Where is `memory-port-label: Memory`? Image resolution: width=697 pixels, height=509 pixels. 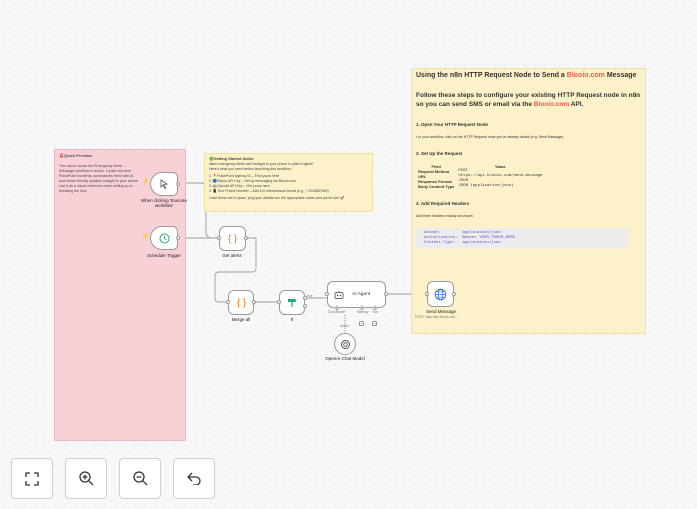 memory-port-label: Memory is located at coordinates (363, 312).